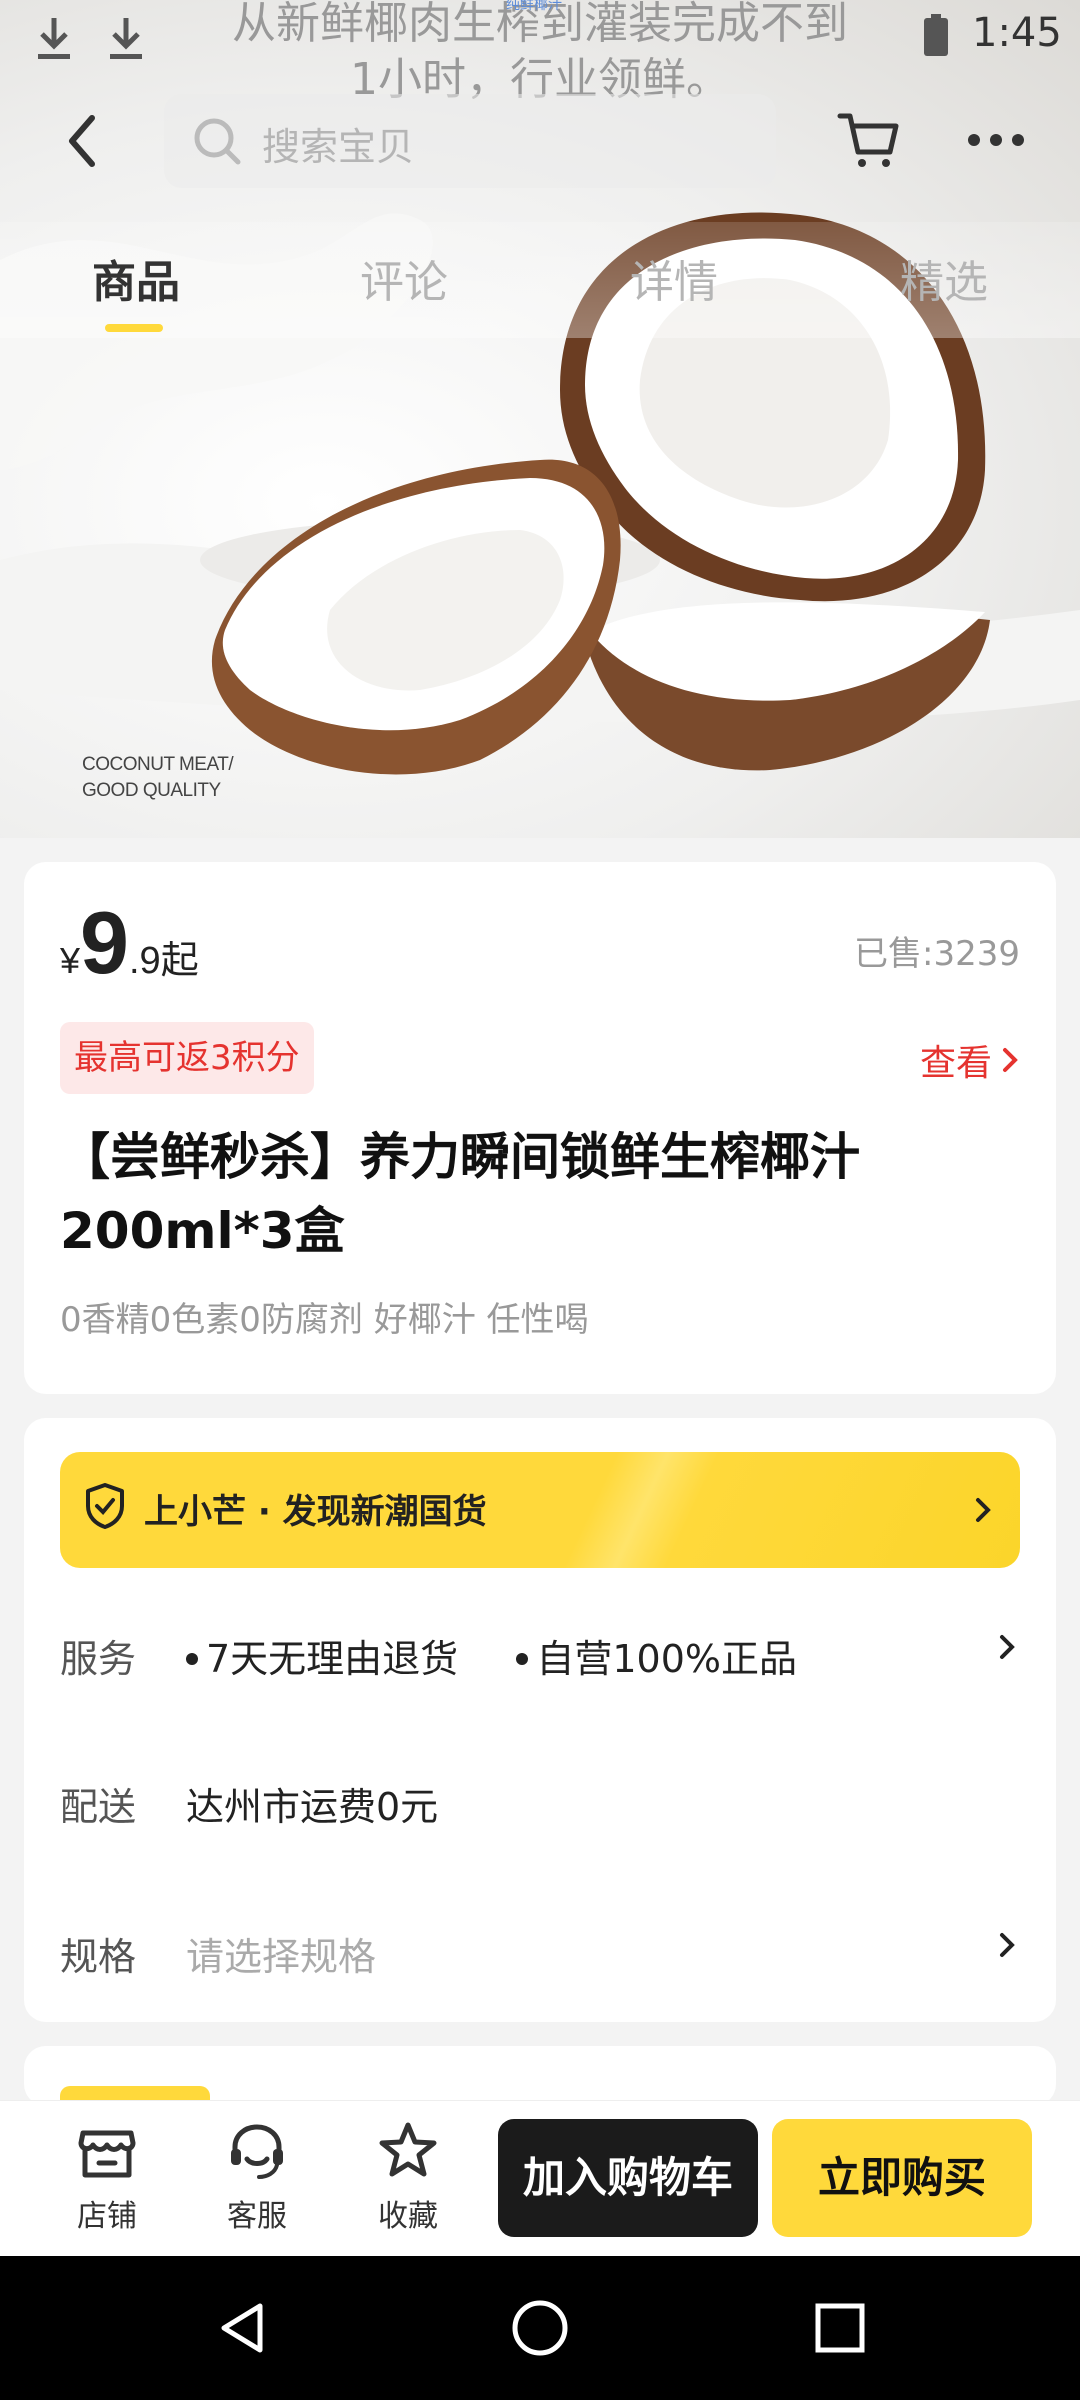 This screenshot has height=2400, width=1080. I want to click on star-icon, so click(408, 2149).